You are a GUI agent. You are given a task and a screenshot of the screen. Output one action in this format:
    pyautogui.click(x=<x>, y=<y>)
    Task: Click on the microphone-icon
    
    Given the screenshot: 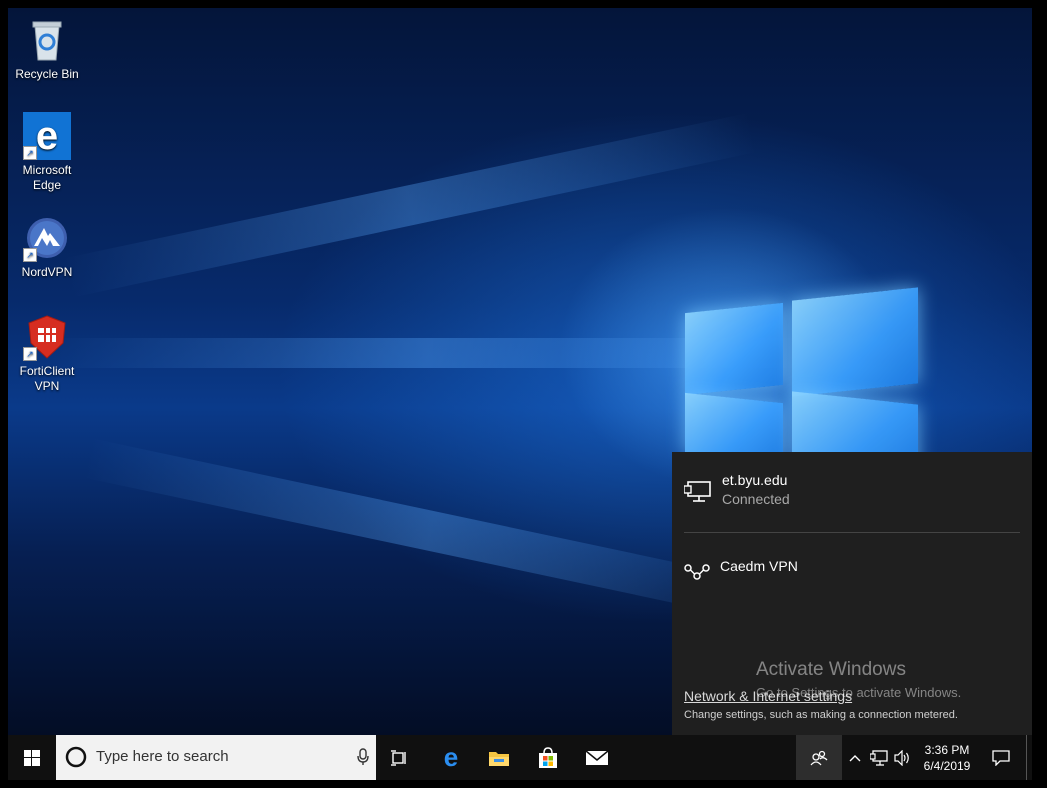 What is the action you would take?
    pyautogui.click(x=363, y=757)
    